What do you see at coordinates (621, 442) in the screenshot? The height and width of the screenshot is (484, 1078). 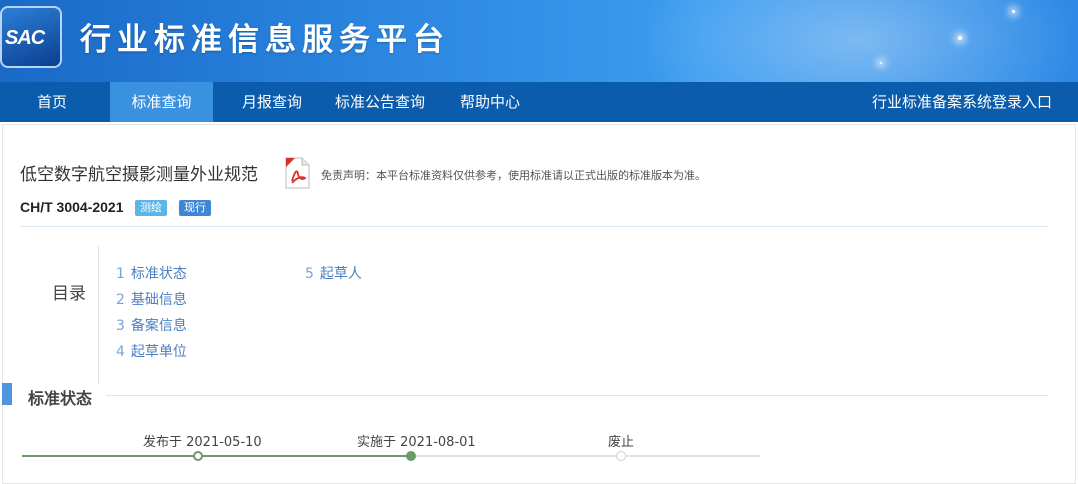 I see `timeline-label-abolished: 废止` at bounding box center [621, 442].